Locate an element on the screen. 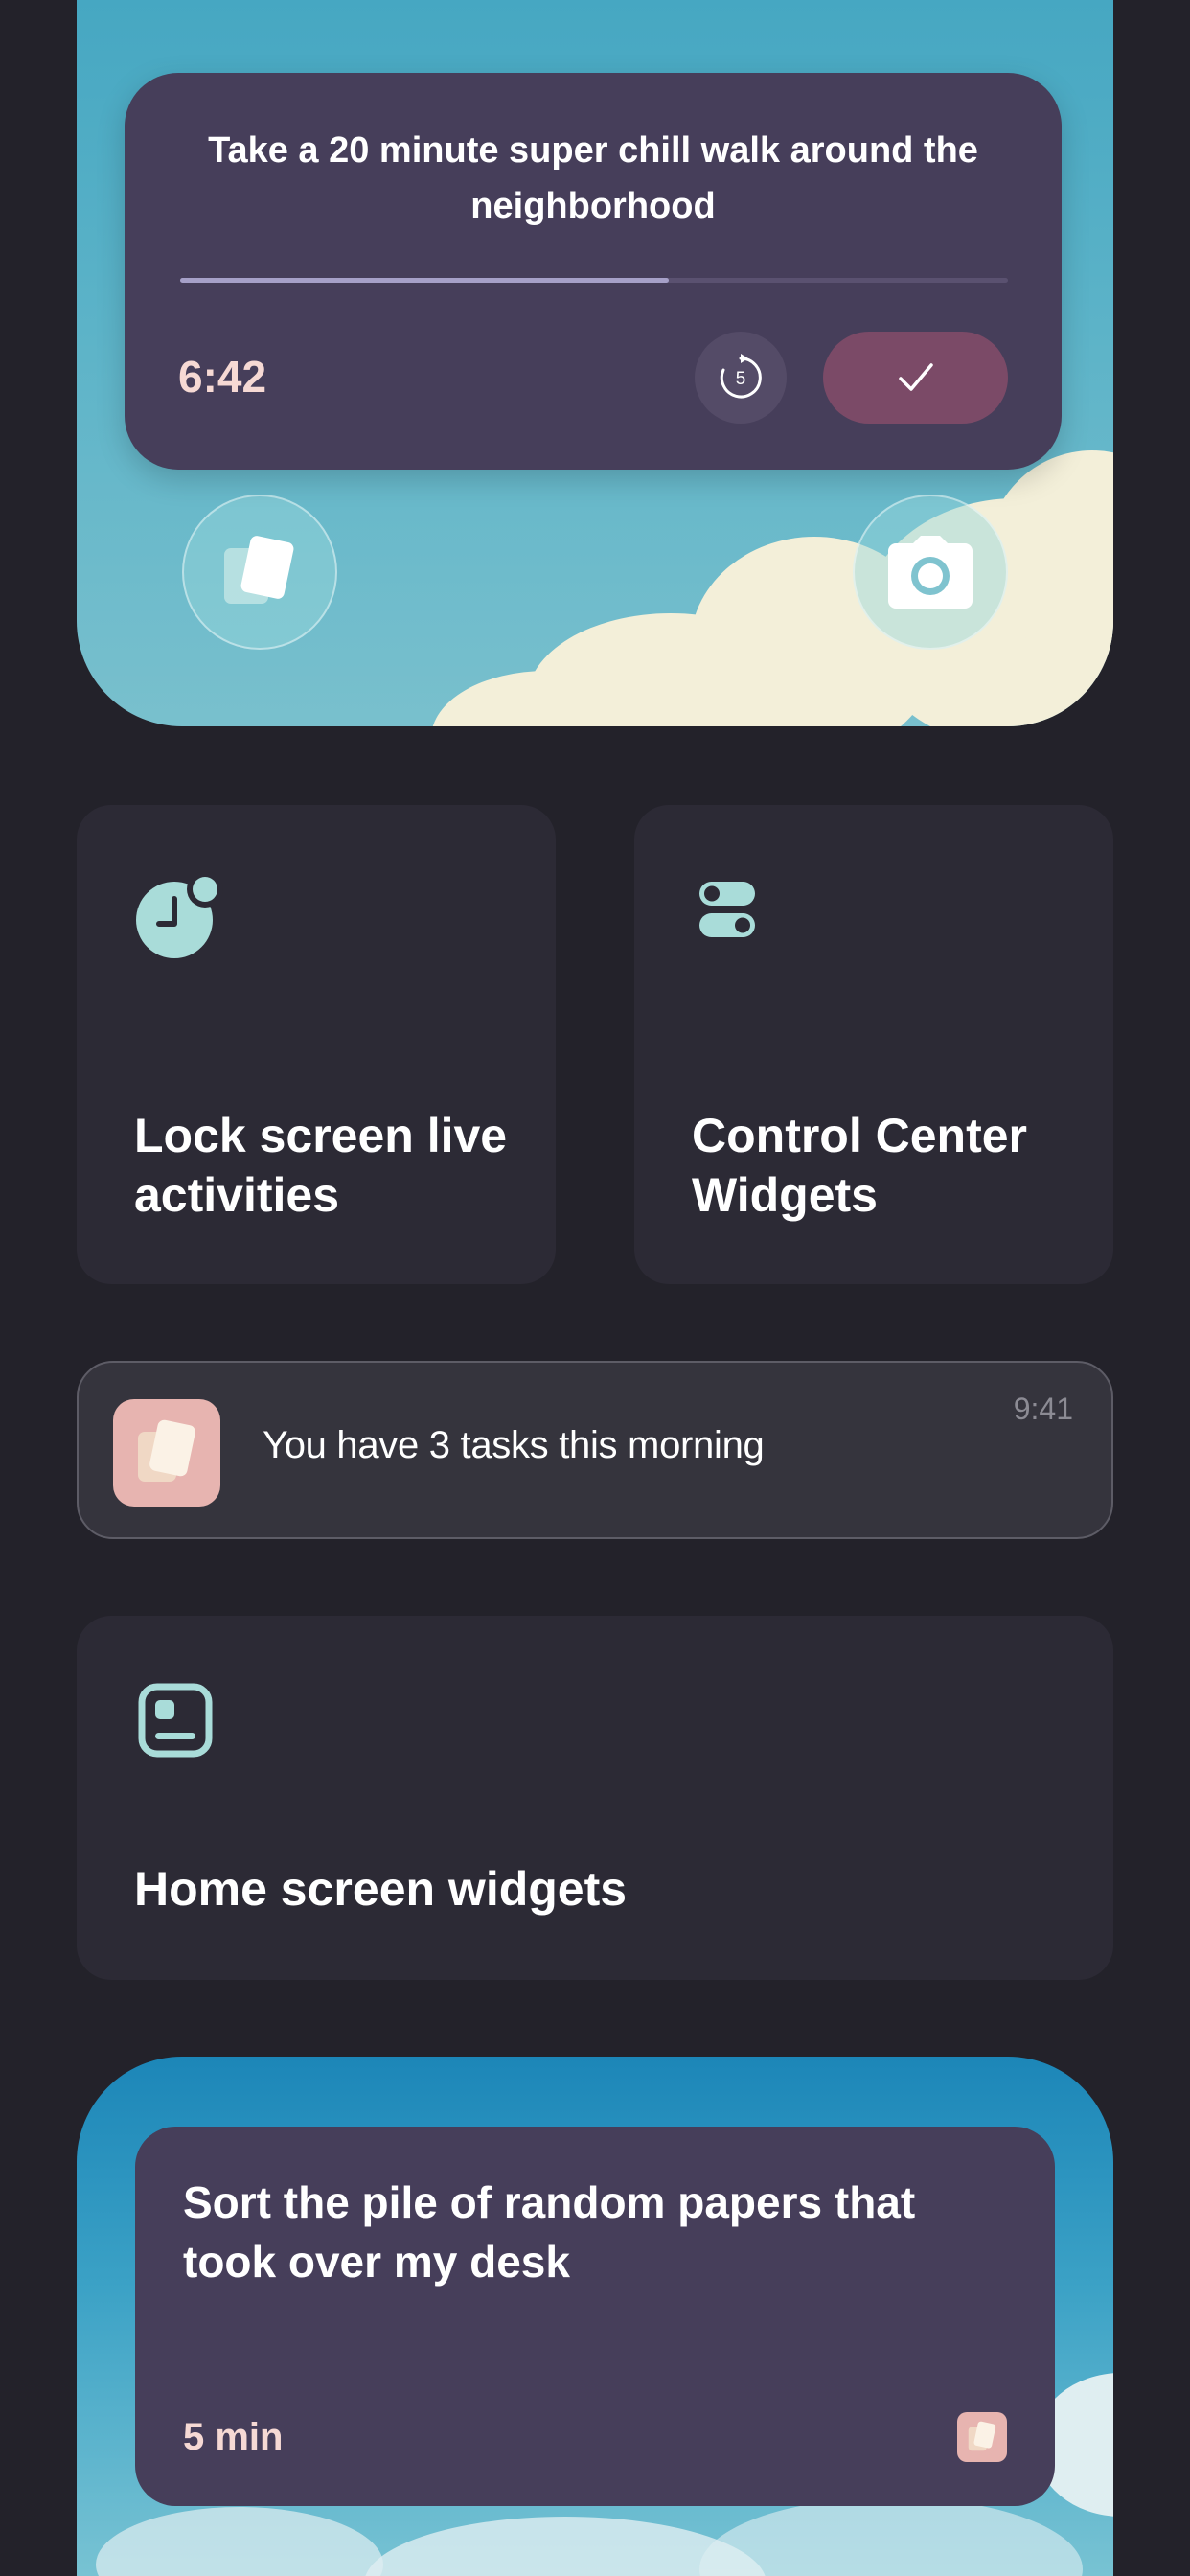  app-cards-button is located at coordinates (259, 572).